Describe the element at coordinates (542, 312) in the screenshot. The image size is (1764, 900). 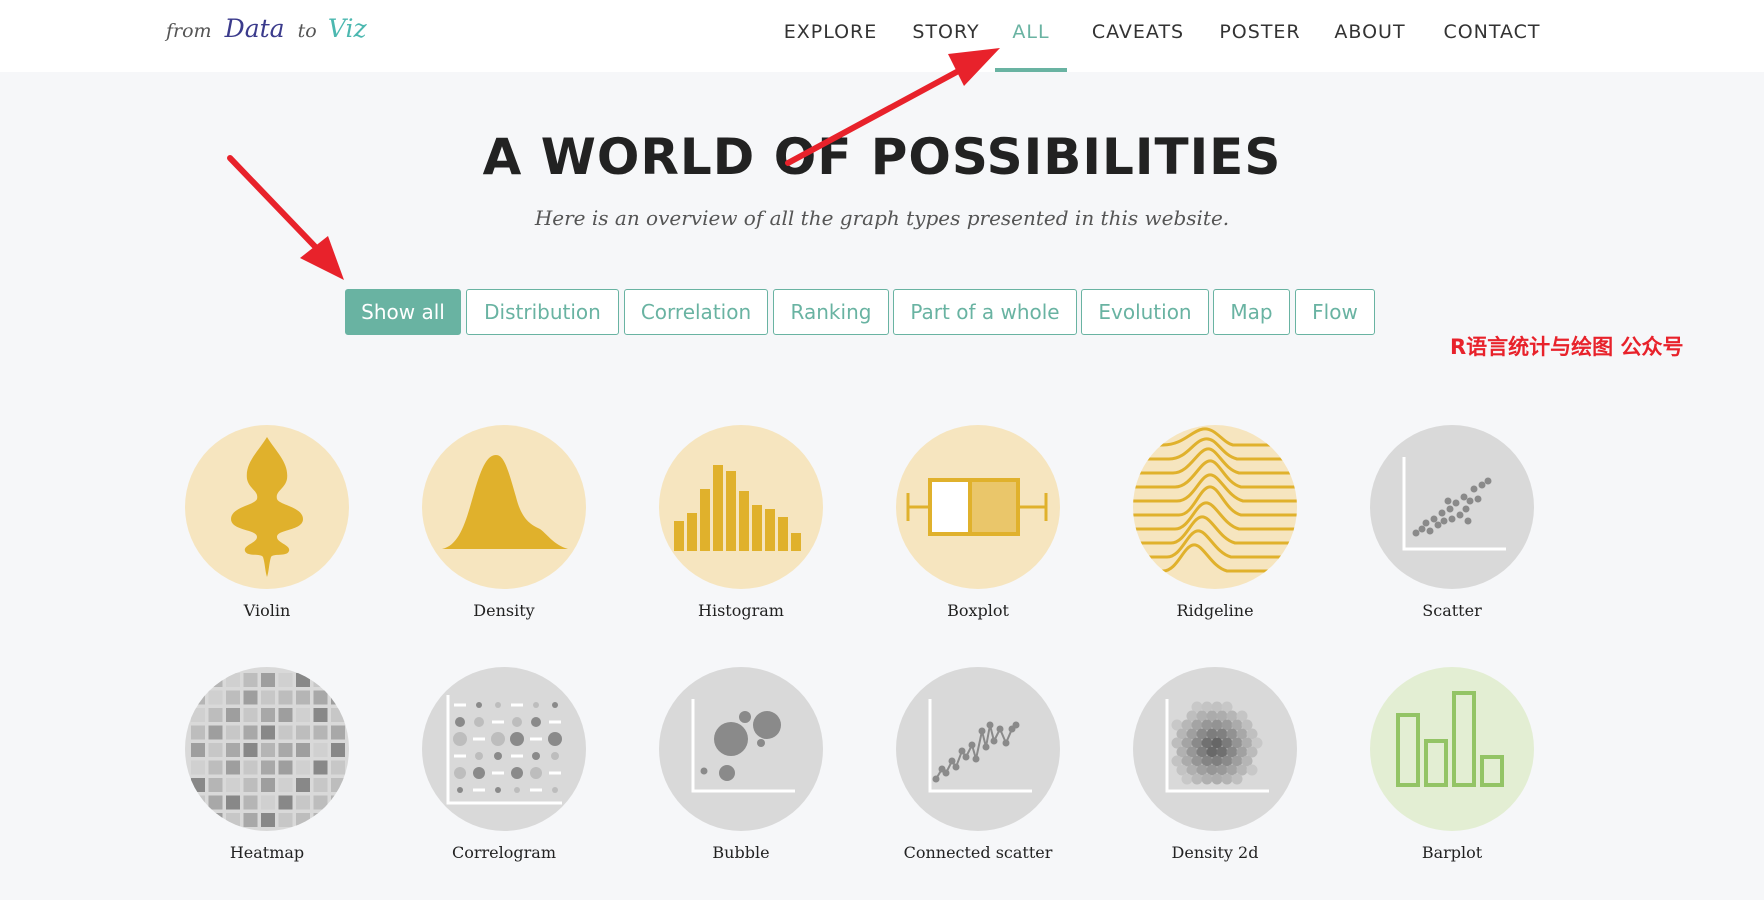
I see `filter-distribution-button: Distribution` at that location.